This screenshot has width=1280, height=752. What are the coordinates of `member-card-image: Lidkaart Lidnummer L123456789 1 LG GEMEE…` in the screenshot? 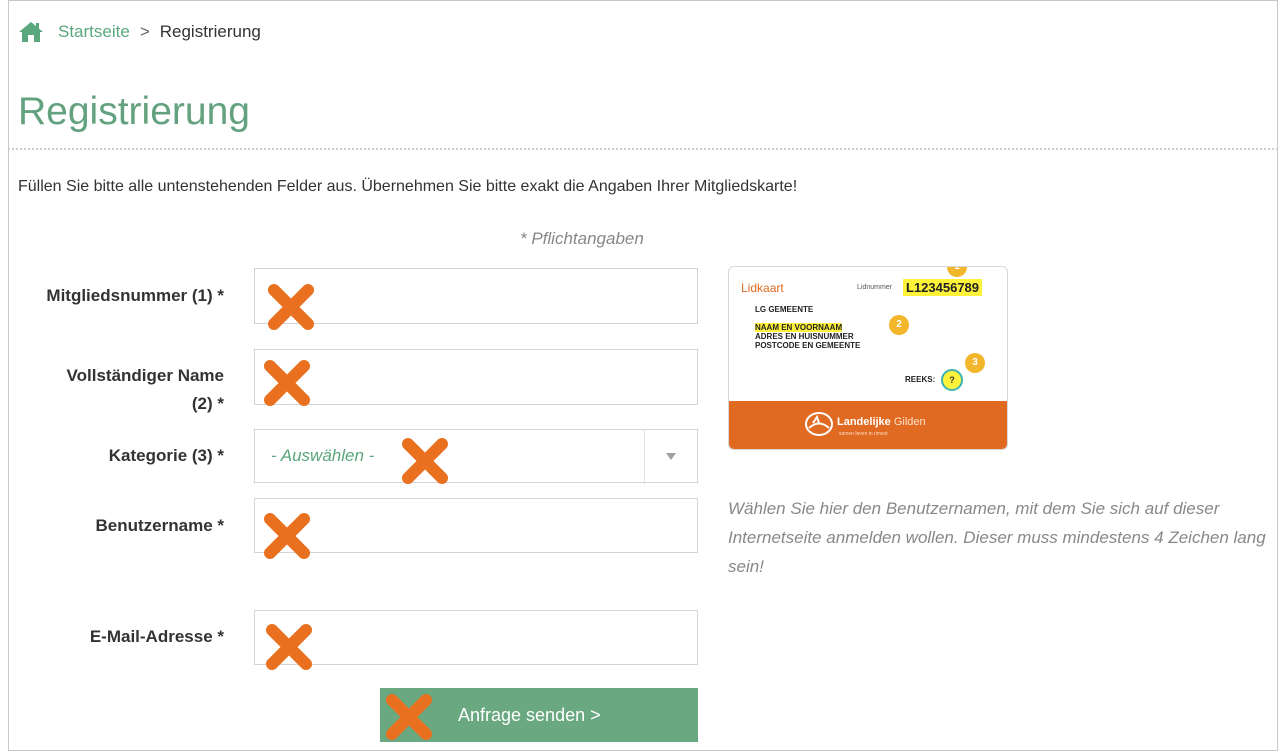 It's located at (868, 358).